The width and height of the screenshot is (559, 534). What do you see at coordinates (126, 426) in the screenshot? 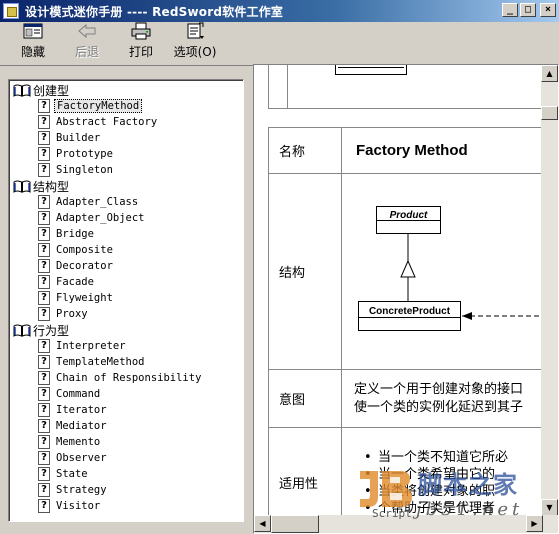
I see `tree-item: ? Mediator` at bounding box center [126, 426].